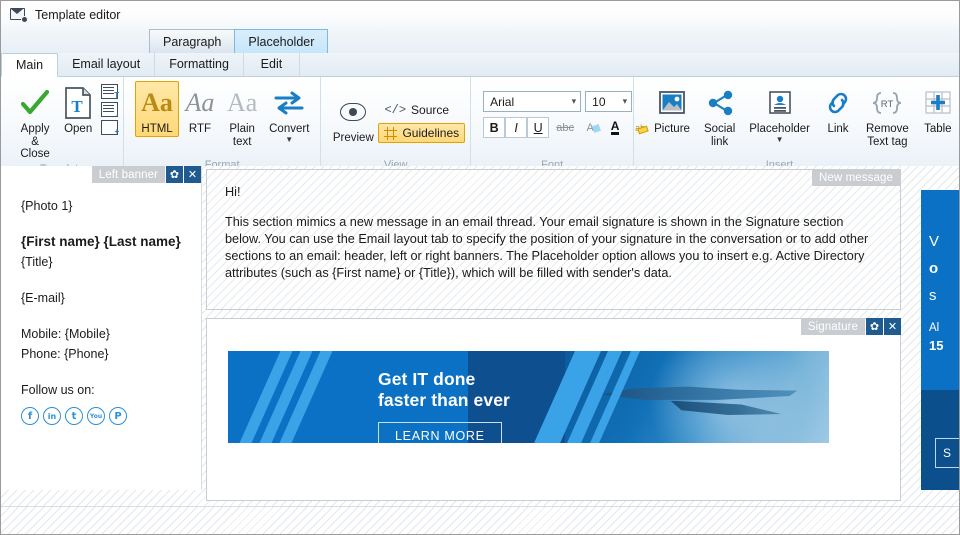 The width and height of the screenshot is (960, 535). Describe the element at coordinates (887, 115) in the screenshot. I see `remove-text-tag-button: RT Remove Text tag` at that location.